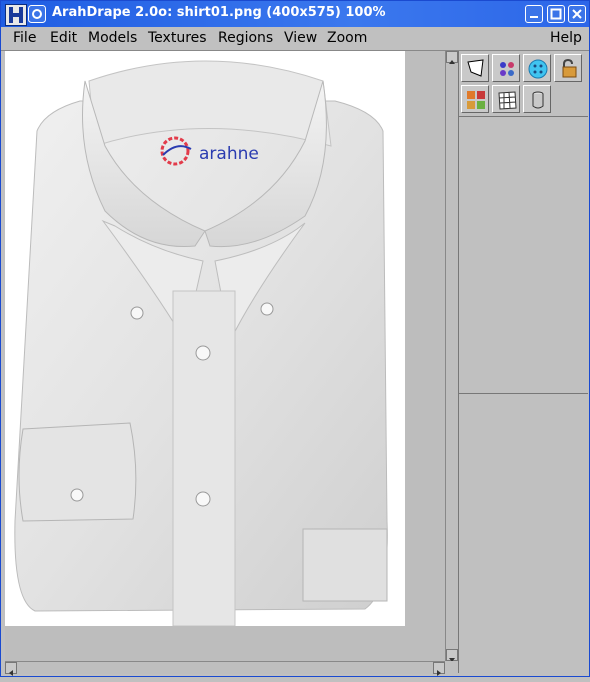  I want to click on select-region-icon, so click(475, 68).